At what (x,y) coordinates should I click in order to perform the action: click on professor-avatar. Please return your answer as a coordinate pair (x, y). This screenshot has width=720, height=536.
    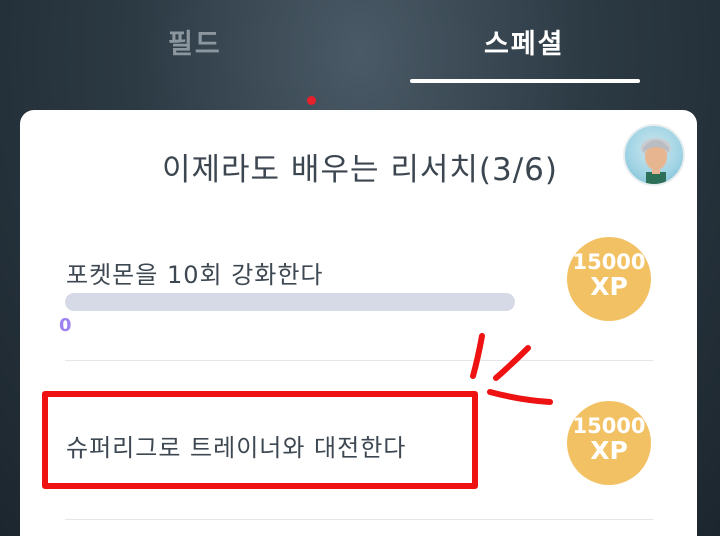
    Looking at the image, I should click on (654, 155).